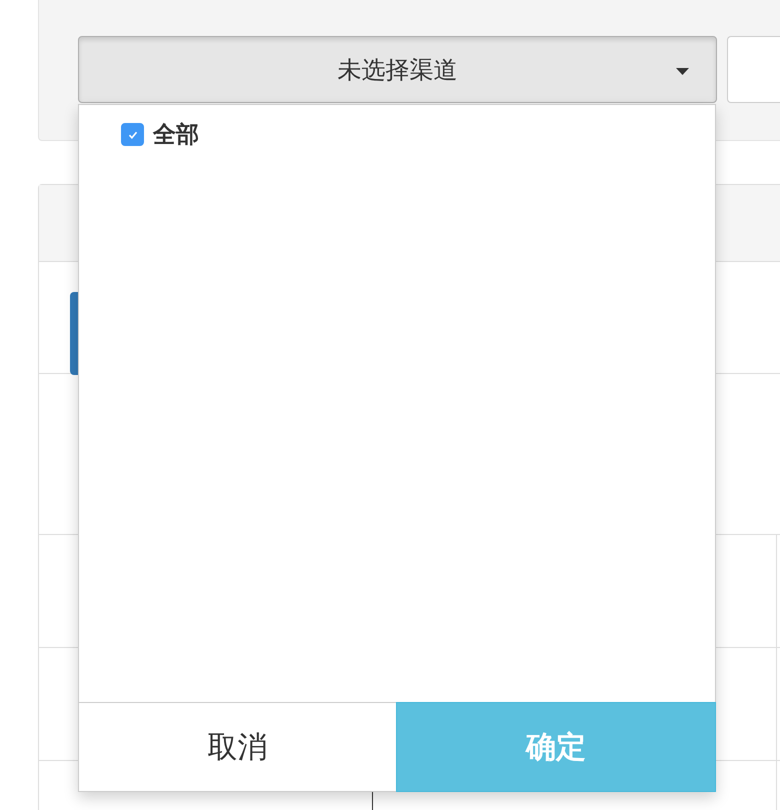  I want to click on input-field, so click(753, 69).